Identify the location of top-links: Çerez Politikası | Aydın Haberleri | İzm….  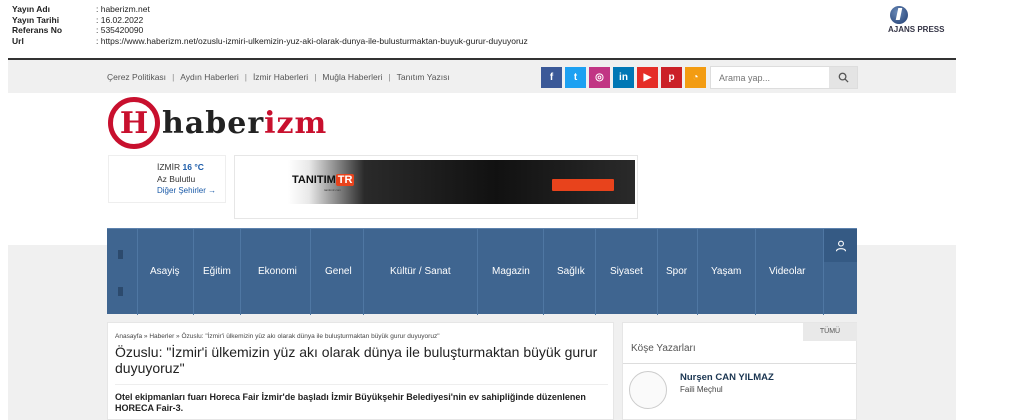
(278, 77).